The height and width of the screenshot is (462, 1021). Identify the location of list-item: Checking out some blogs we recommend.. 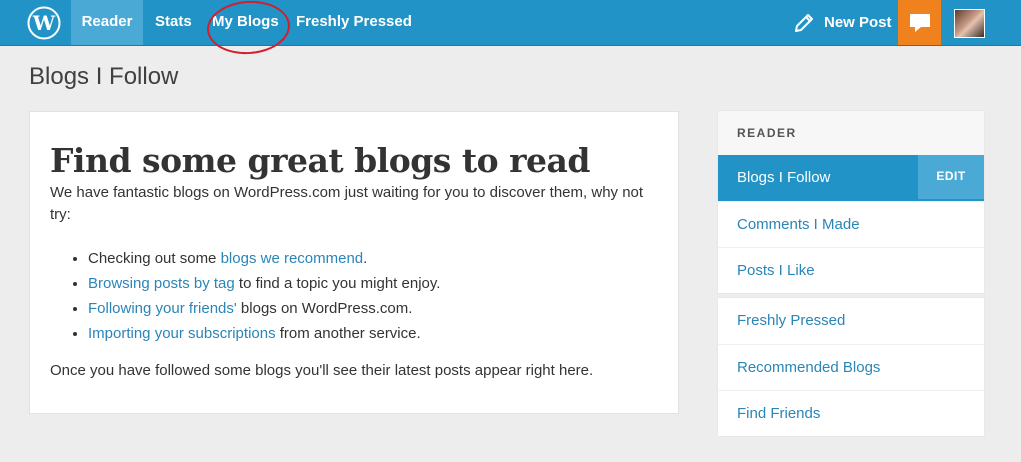
(373, 258).